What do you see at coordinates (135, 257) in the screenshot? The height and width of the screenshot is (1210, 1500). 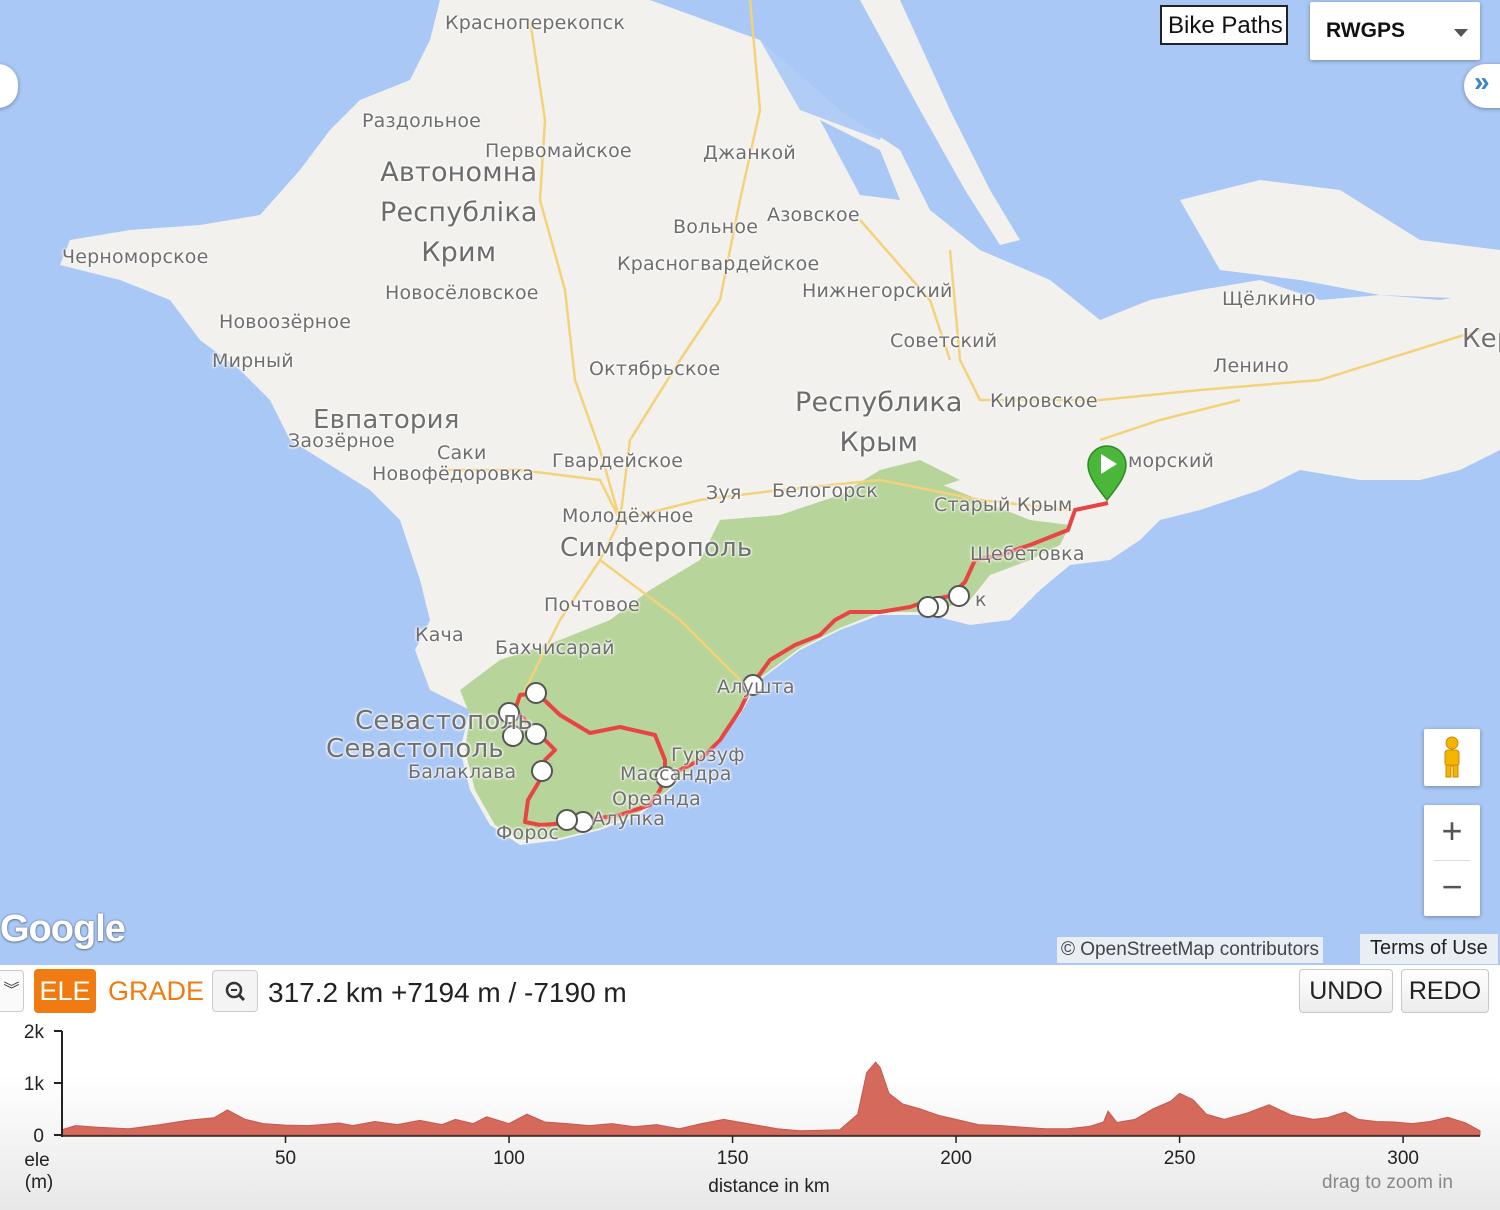 I see `place-label: Черноморское` at bounding box center [135, 257].